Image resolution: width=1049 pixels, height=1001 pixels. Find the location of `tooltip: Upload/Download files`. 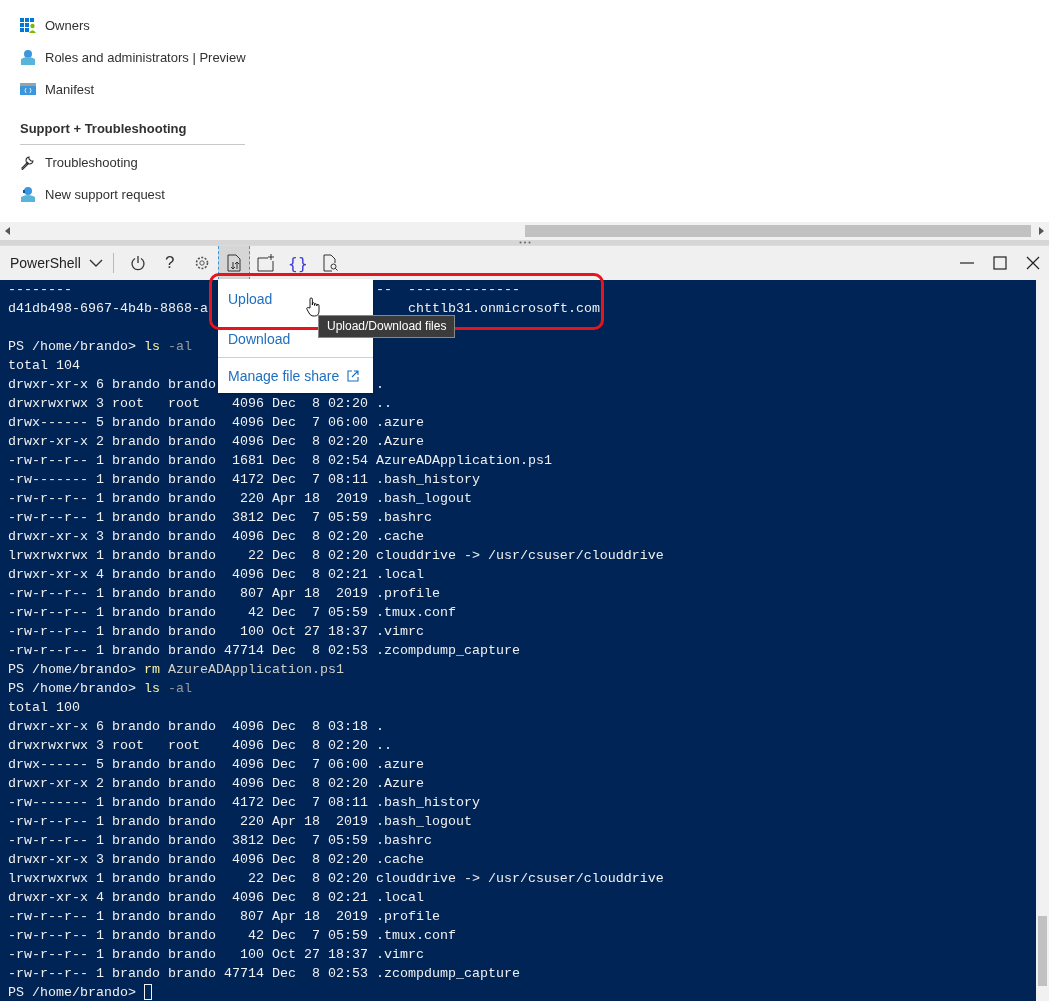

tooltip: Upload/Download files is located at coordinates (387, 326).